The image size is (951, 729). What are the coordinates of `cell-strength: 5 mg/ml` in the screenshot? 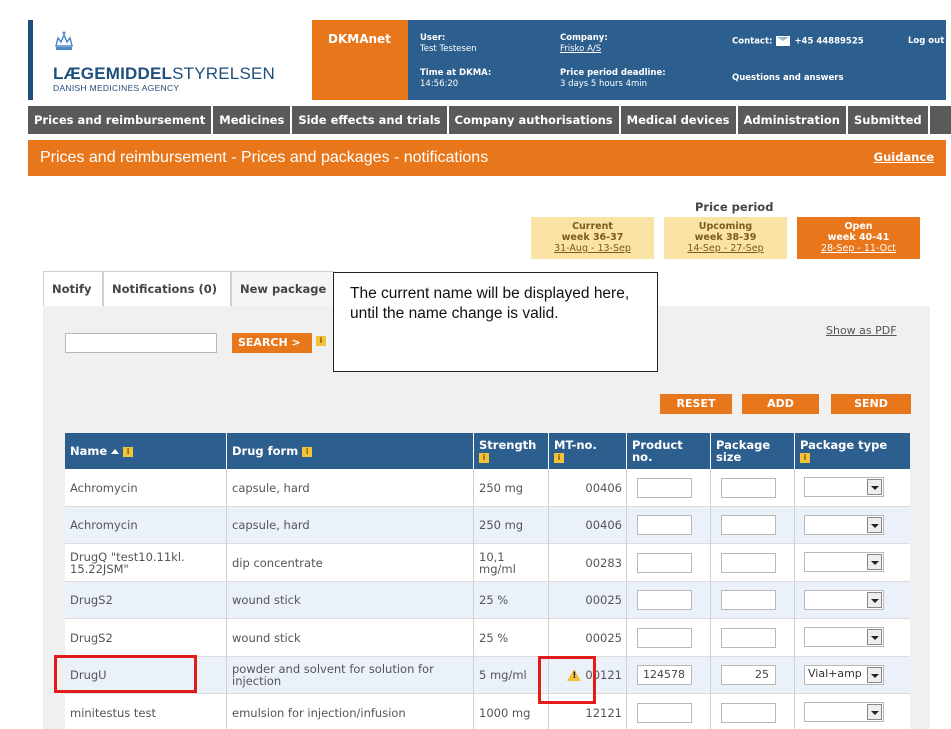 It's located at (510, 675).